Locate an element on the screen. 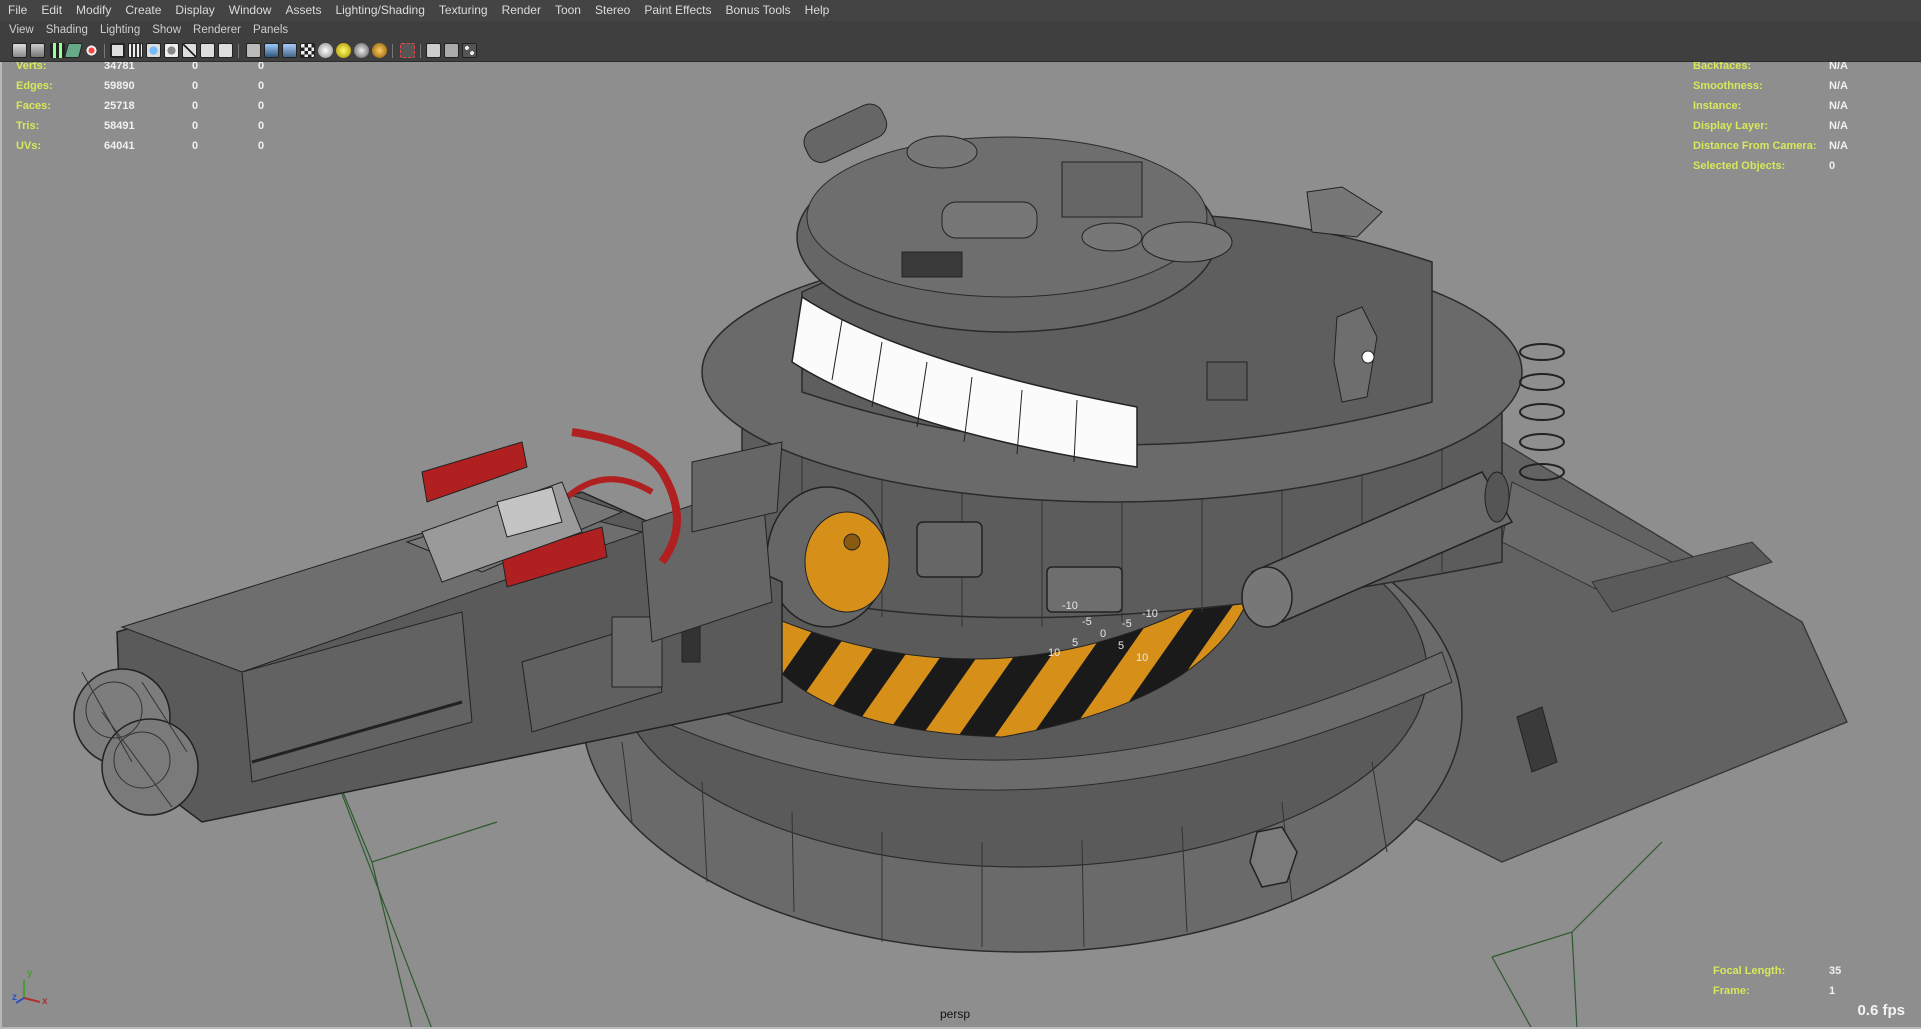 The image size is (1921, 1029). grid-icon is located at coordinates (433, 50).